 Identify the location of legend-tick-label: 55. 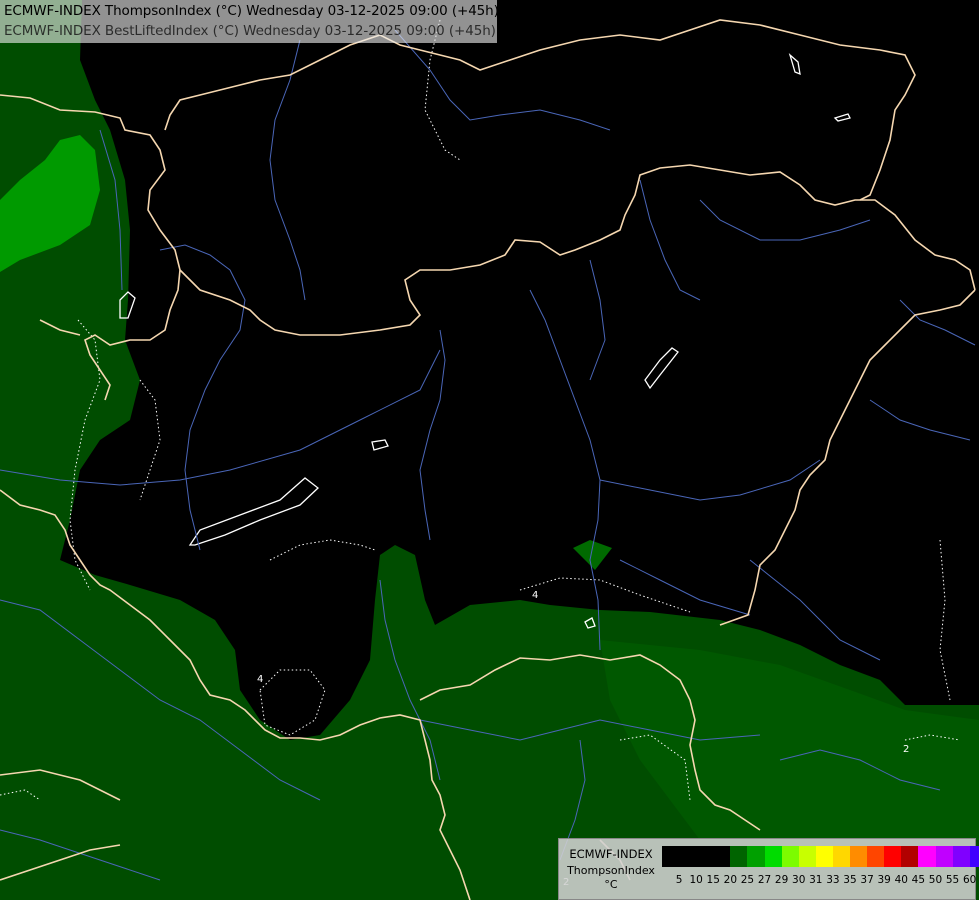
(952, 880).